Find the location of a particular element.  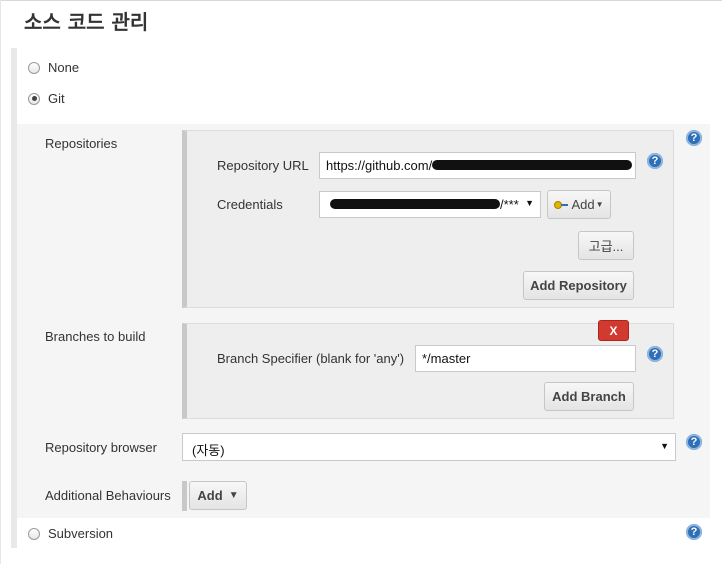

behaviours-bar is located at coordinates (184, 496).